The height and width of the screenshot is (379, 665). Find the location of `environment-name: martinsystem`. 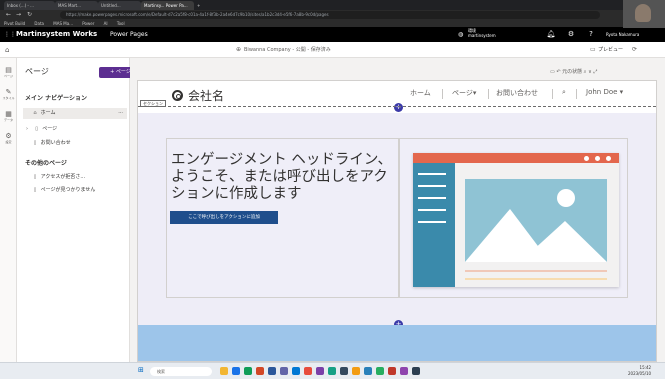

environment-name: martinsystem is located at coordinates (482, 36).